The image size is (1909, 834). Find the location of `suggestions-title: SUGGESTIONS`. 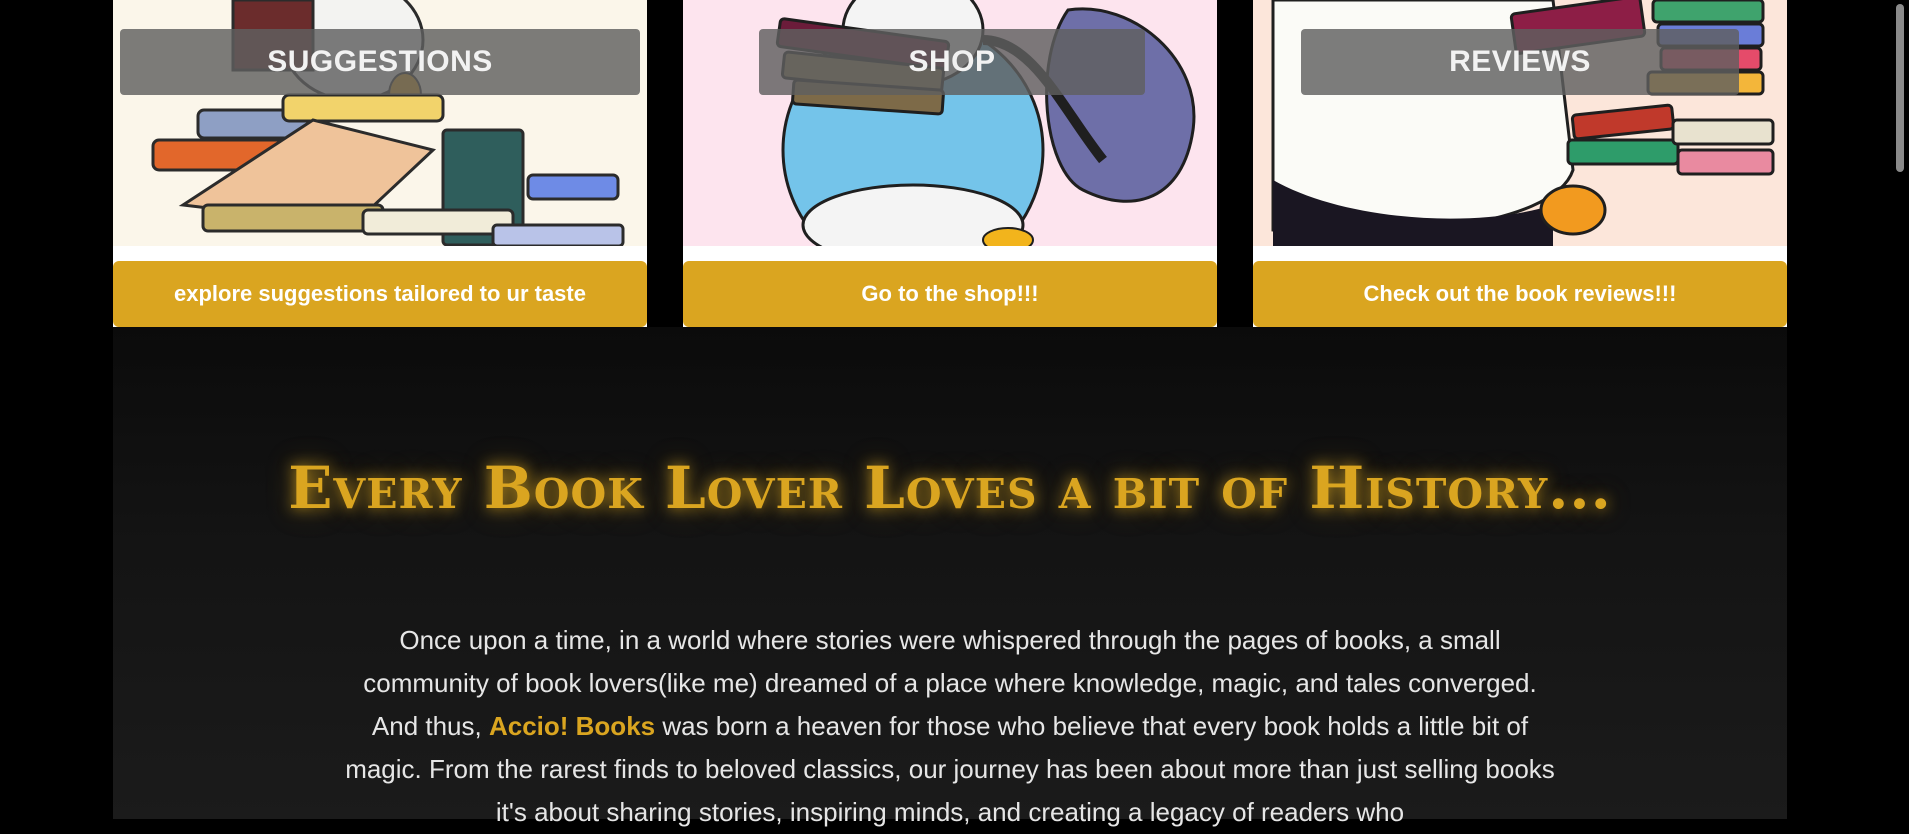

suggestions-title: SUGGESTIONS is located at coordinates (380, 62).